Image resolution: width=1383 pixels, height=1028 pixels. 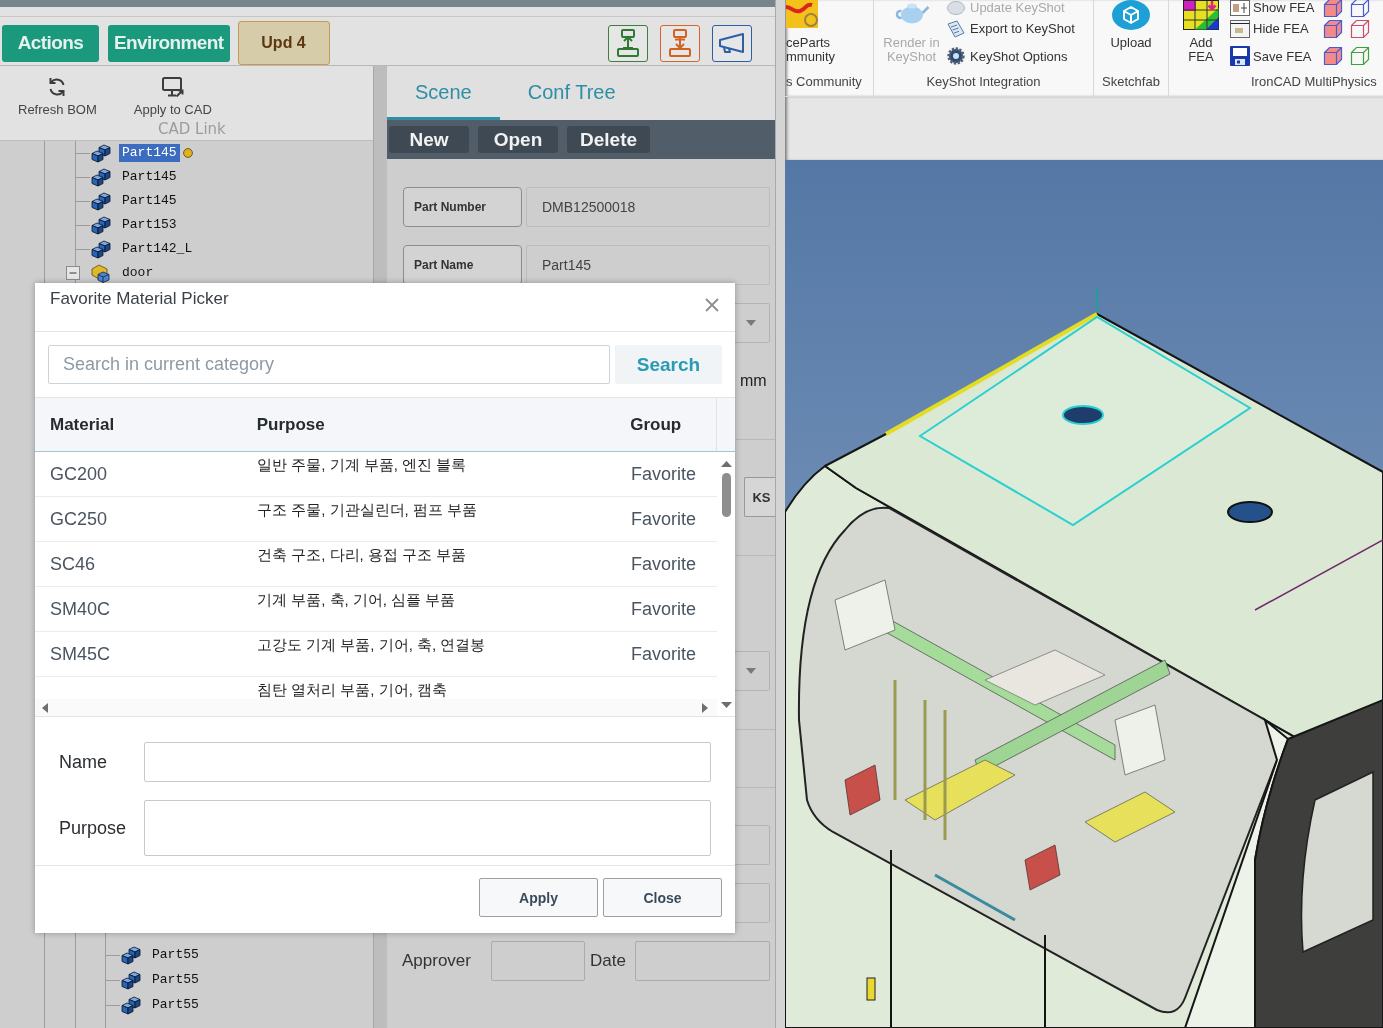 I want to click on table-cell: SM45C, so click(x=80, y=654).